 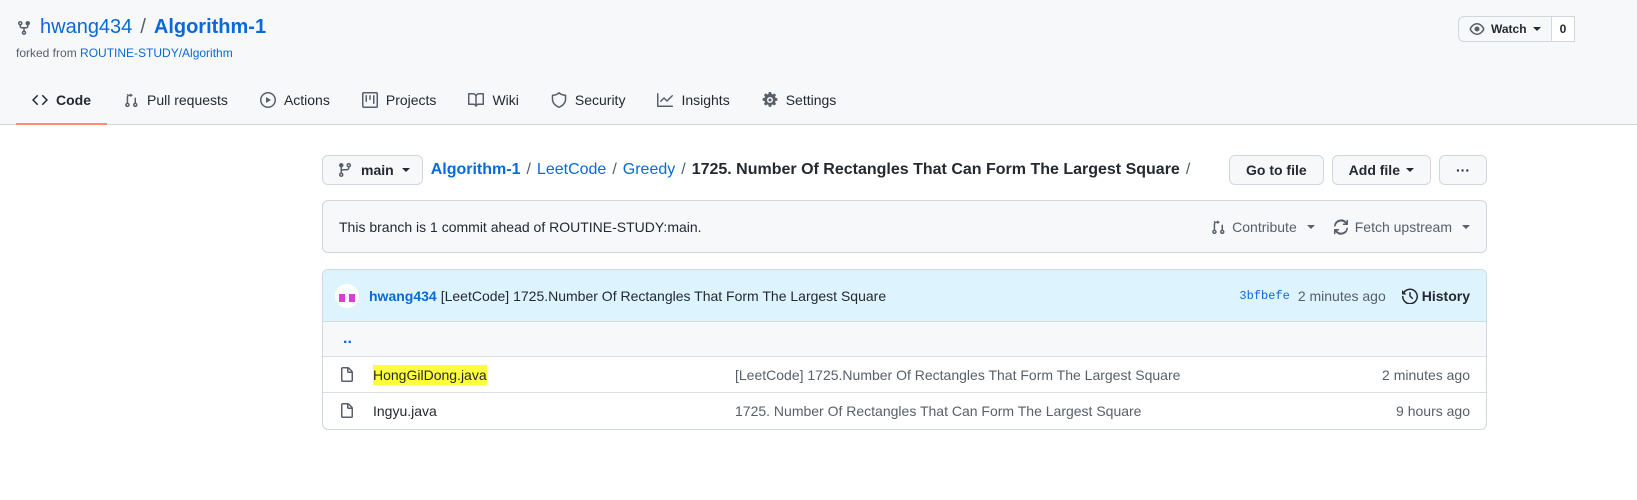 I want to click on file-name-link: HongGilDong.java, so click(x=554, y=374).